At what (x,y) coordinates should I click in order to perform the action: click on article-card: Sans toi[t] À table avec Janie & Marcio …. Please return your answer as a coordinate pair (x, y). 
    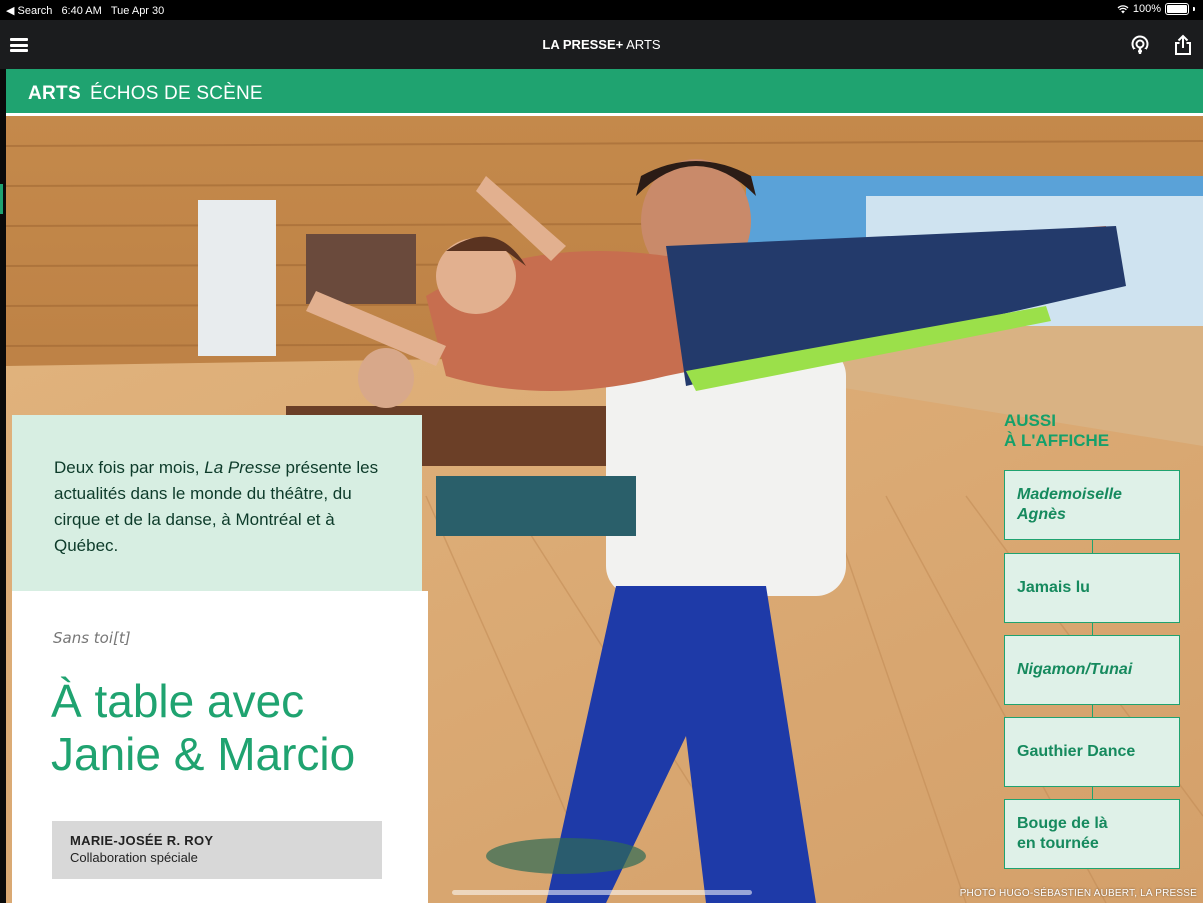
    Looking at the image, I should click on (220, 747).